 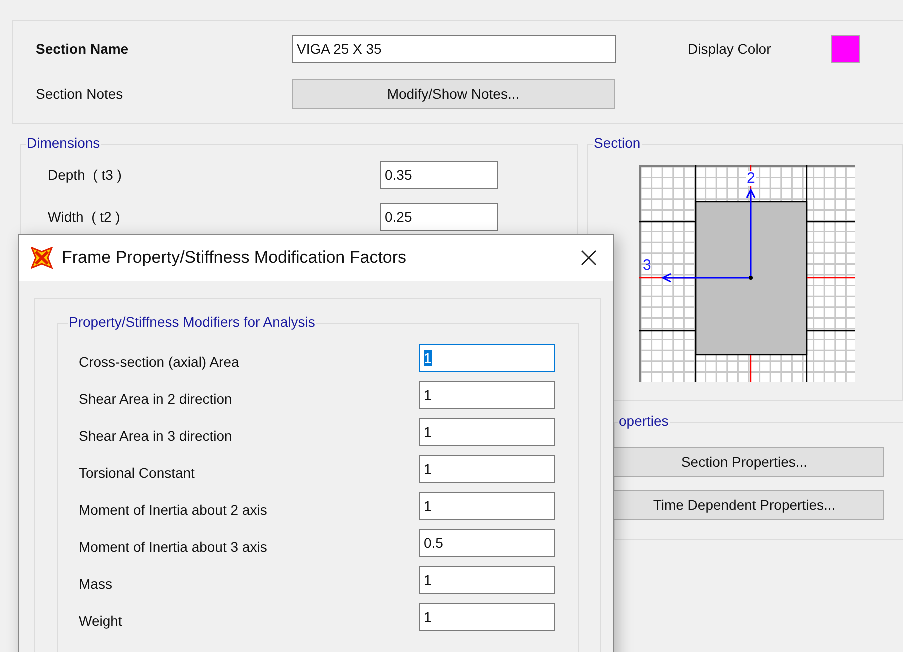 I want to click on section-name-label: Section Name, so click(x=82, y=49).